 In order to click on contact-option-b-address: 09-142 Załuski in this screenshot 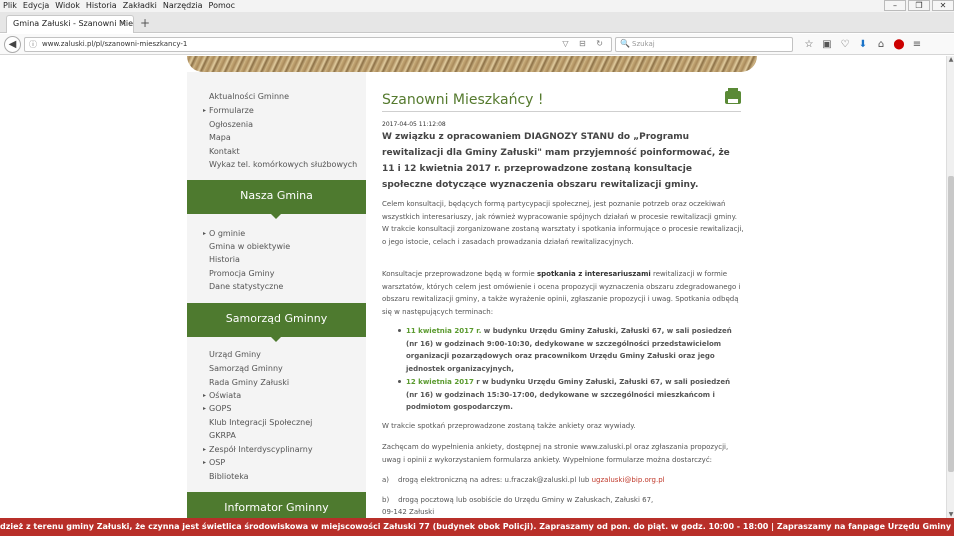, I will do `click(408, 512)`.